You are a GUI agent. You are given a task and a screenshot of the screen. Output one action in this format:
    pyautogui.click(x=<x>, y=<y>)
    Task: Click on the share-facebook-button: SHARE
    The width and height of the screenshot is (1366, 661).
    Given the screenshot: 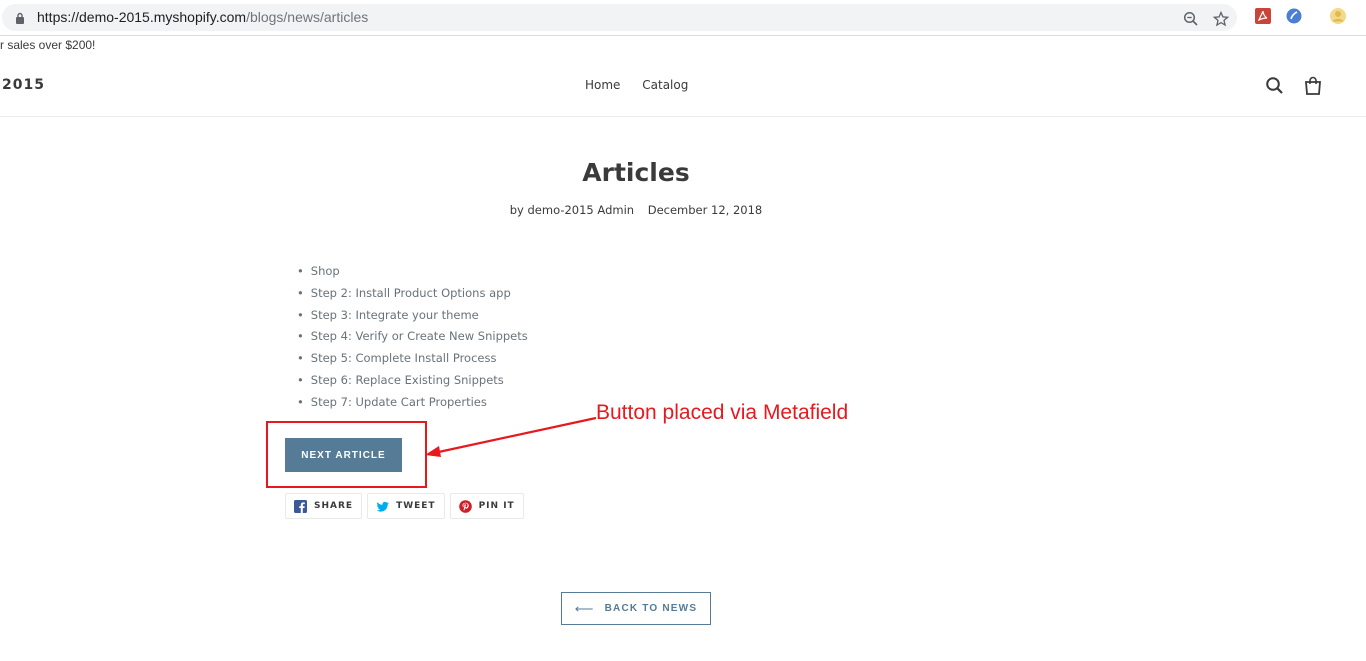 What is the action you would take?
    pyautogui.click(x=324, y=506)
    